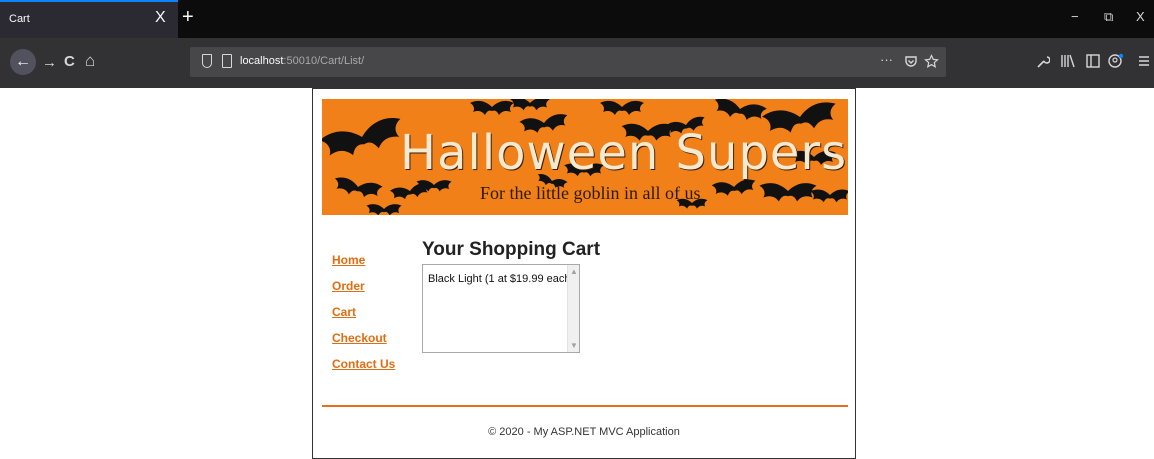 The image size is (1154, 459). What do you see at coordinates (585, 406) in the screenshot?
I see `footer-divider` at bounding box center [585, 406].